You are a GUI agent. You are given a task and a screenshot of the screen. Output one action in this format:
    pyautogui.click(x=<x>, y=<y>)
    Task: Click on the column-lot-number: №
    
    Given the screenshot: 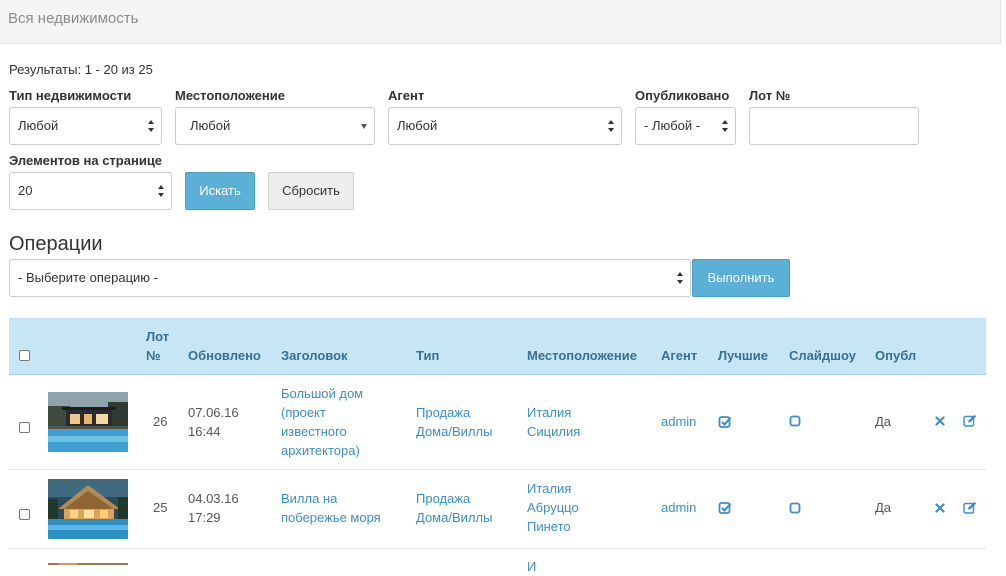 What is the action you would take?
    pyautogui.click(x=153, y=355)
    